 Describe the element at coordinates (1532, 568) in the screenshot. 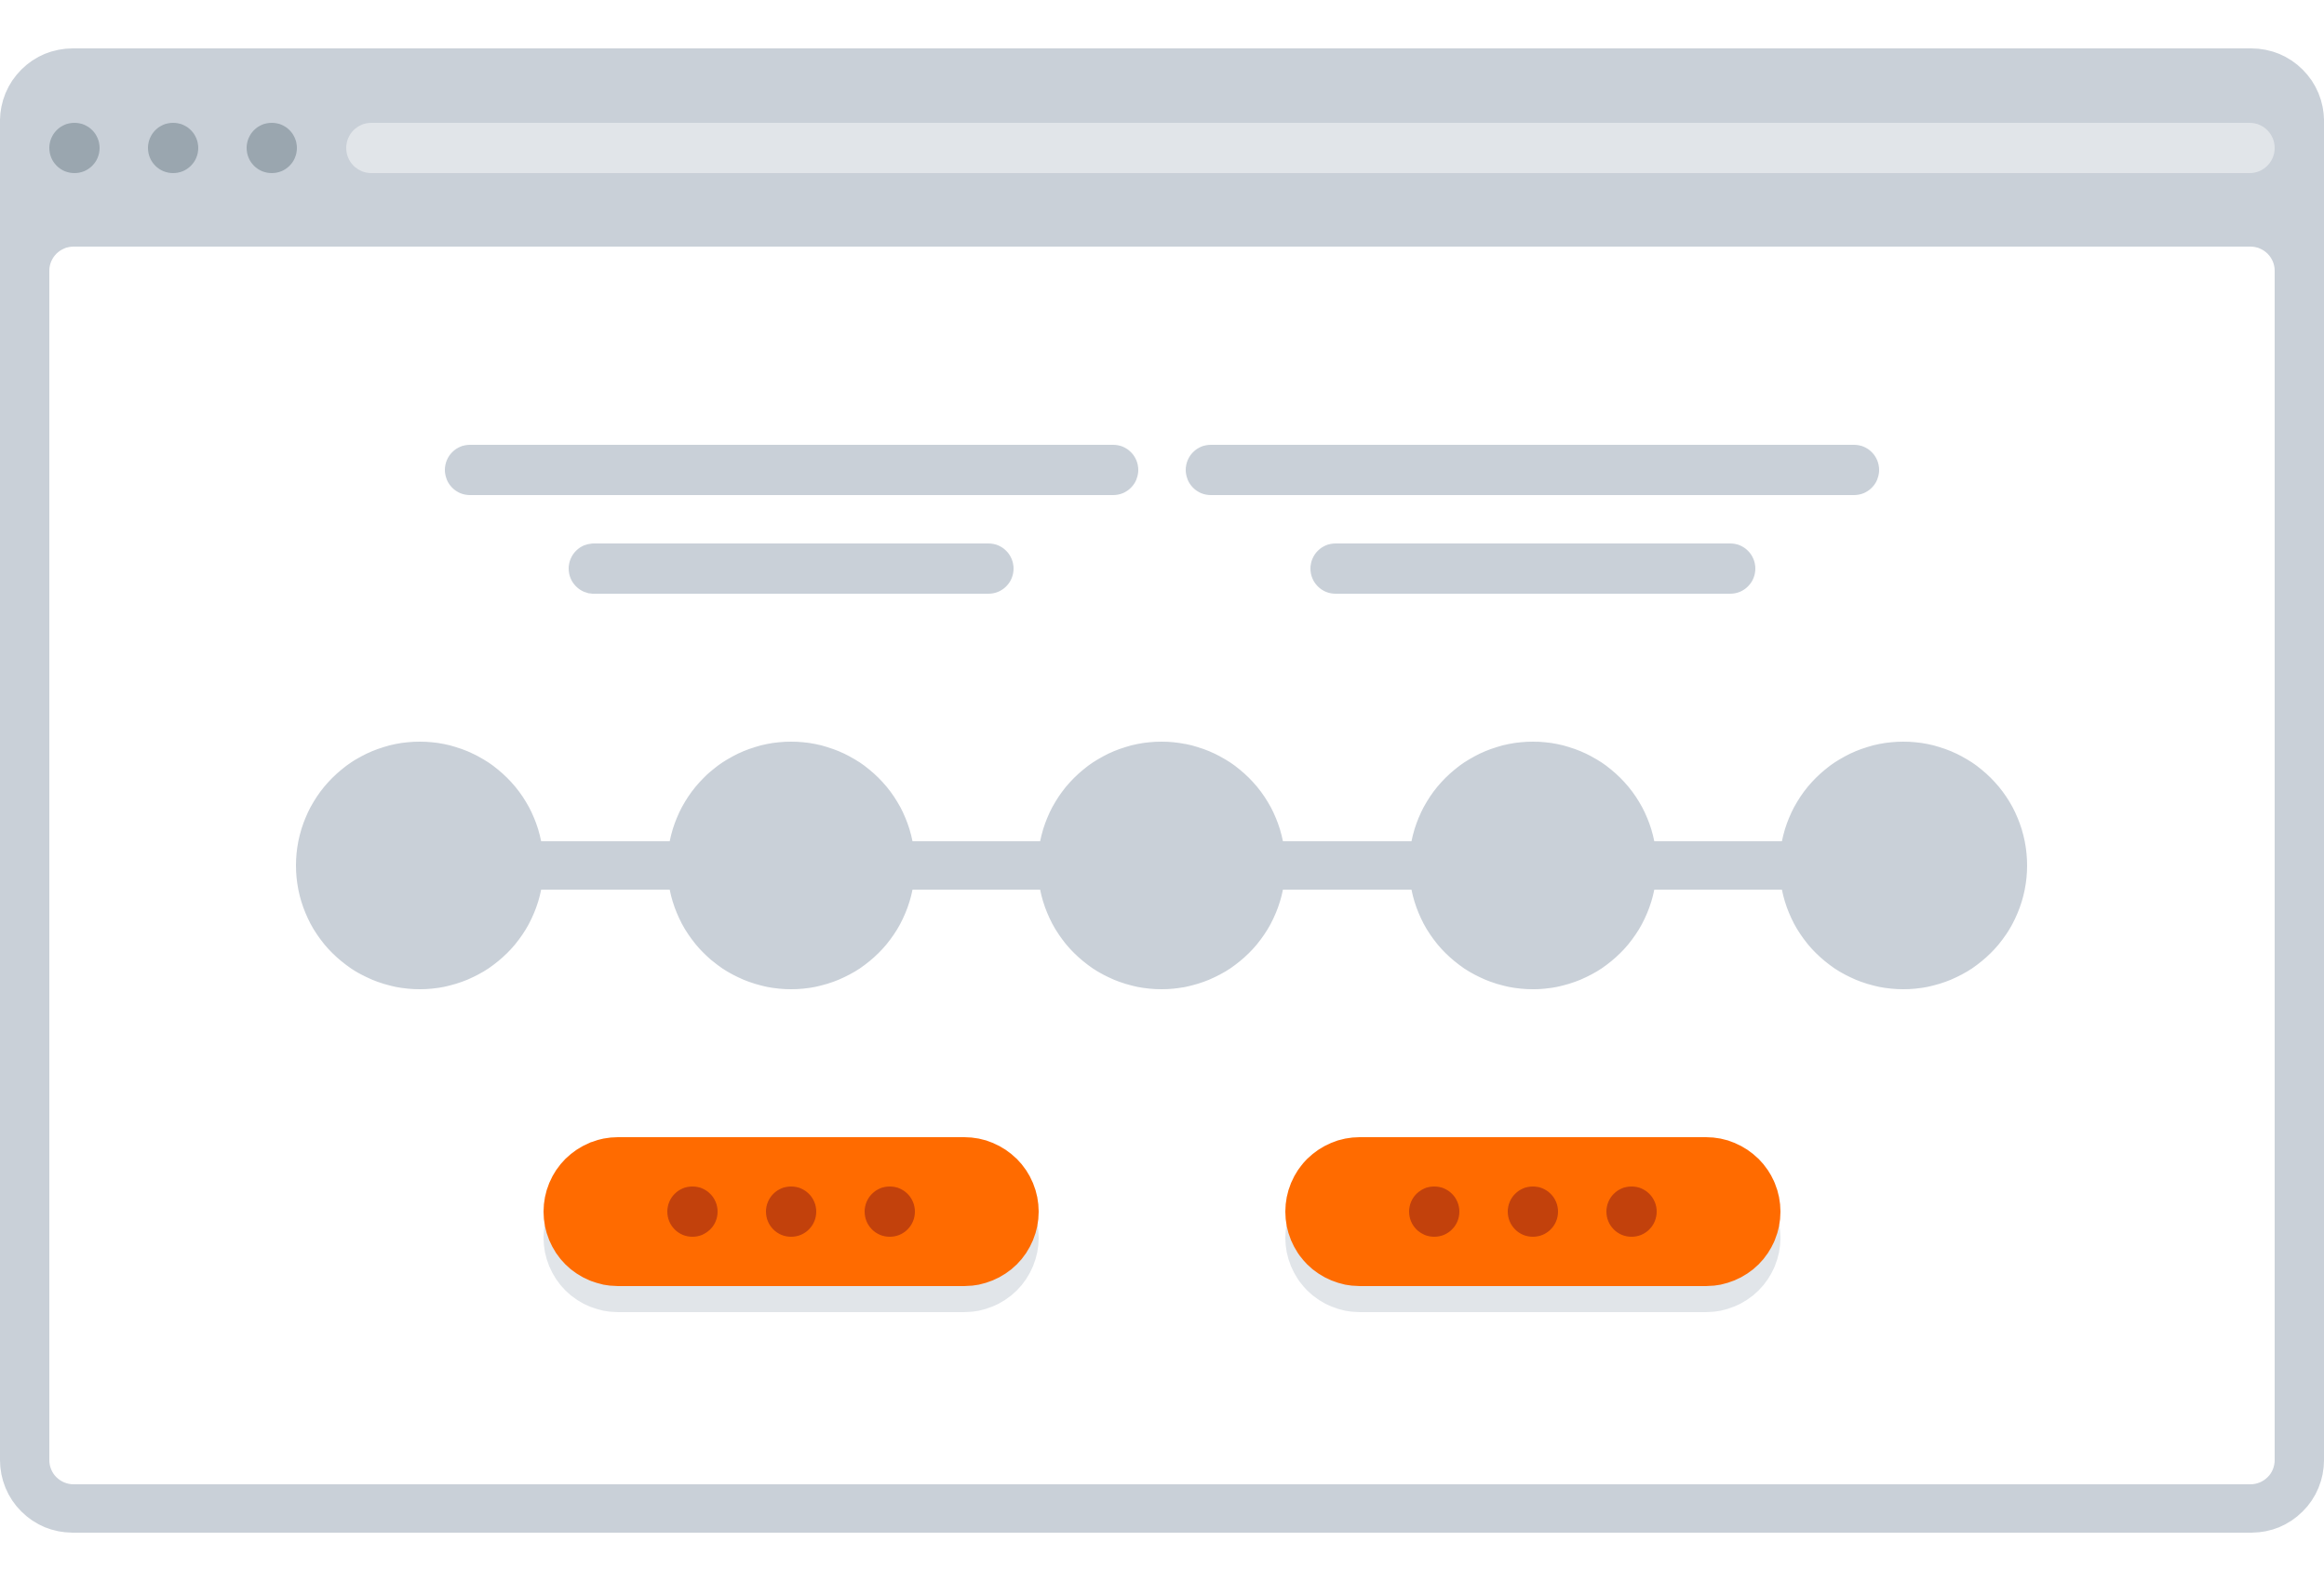

I see `placeholder-line-right-bottom` at that location.